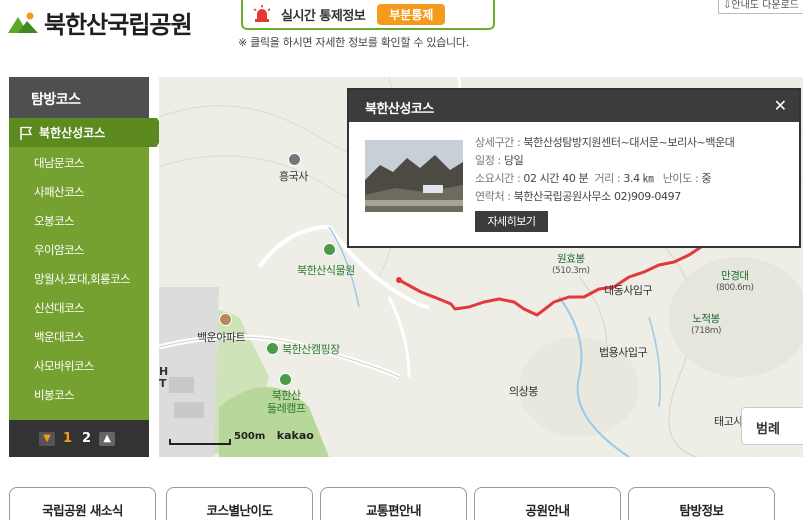  I want to click on bottom-tabs: 국립공원 새소식 코스별난이도 교통편안내 공원안내 탐방정보, so click(406, 503).